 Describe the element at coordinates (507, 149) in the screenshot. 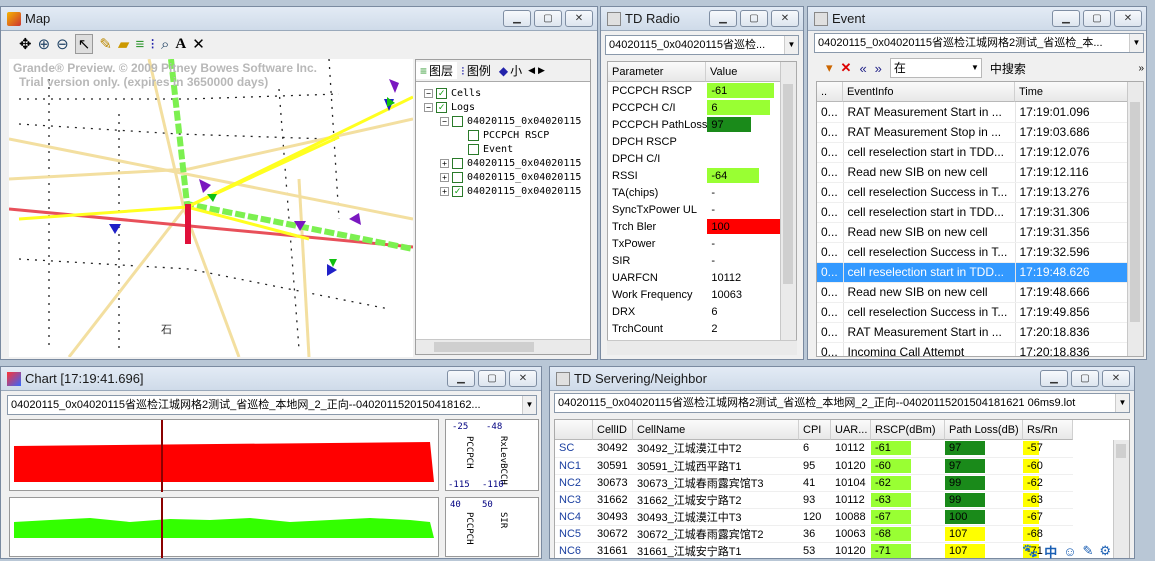

I see `tree-node: Event` at that location.